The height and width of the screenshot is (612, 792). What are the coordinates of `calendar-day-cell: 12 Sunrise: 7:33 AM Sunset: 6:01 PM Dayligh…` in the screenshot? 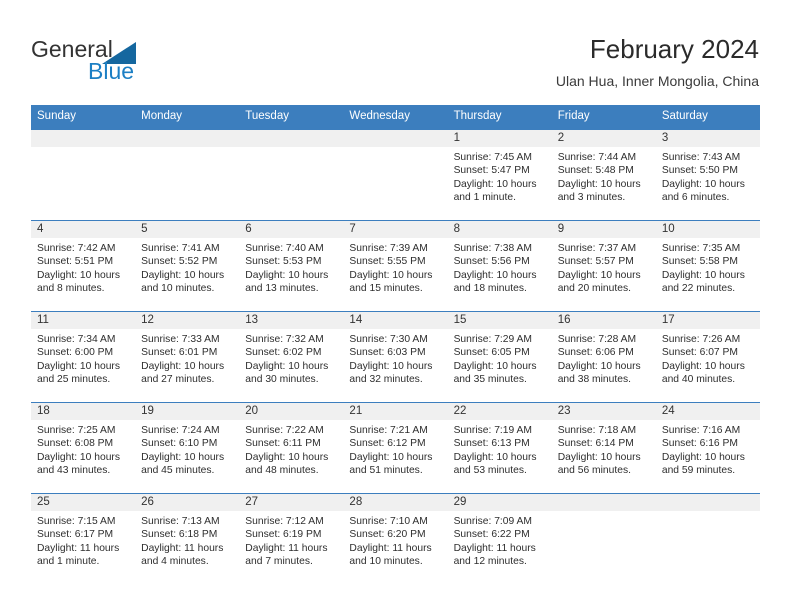 It's located at (187, 357).